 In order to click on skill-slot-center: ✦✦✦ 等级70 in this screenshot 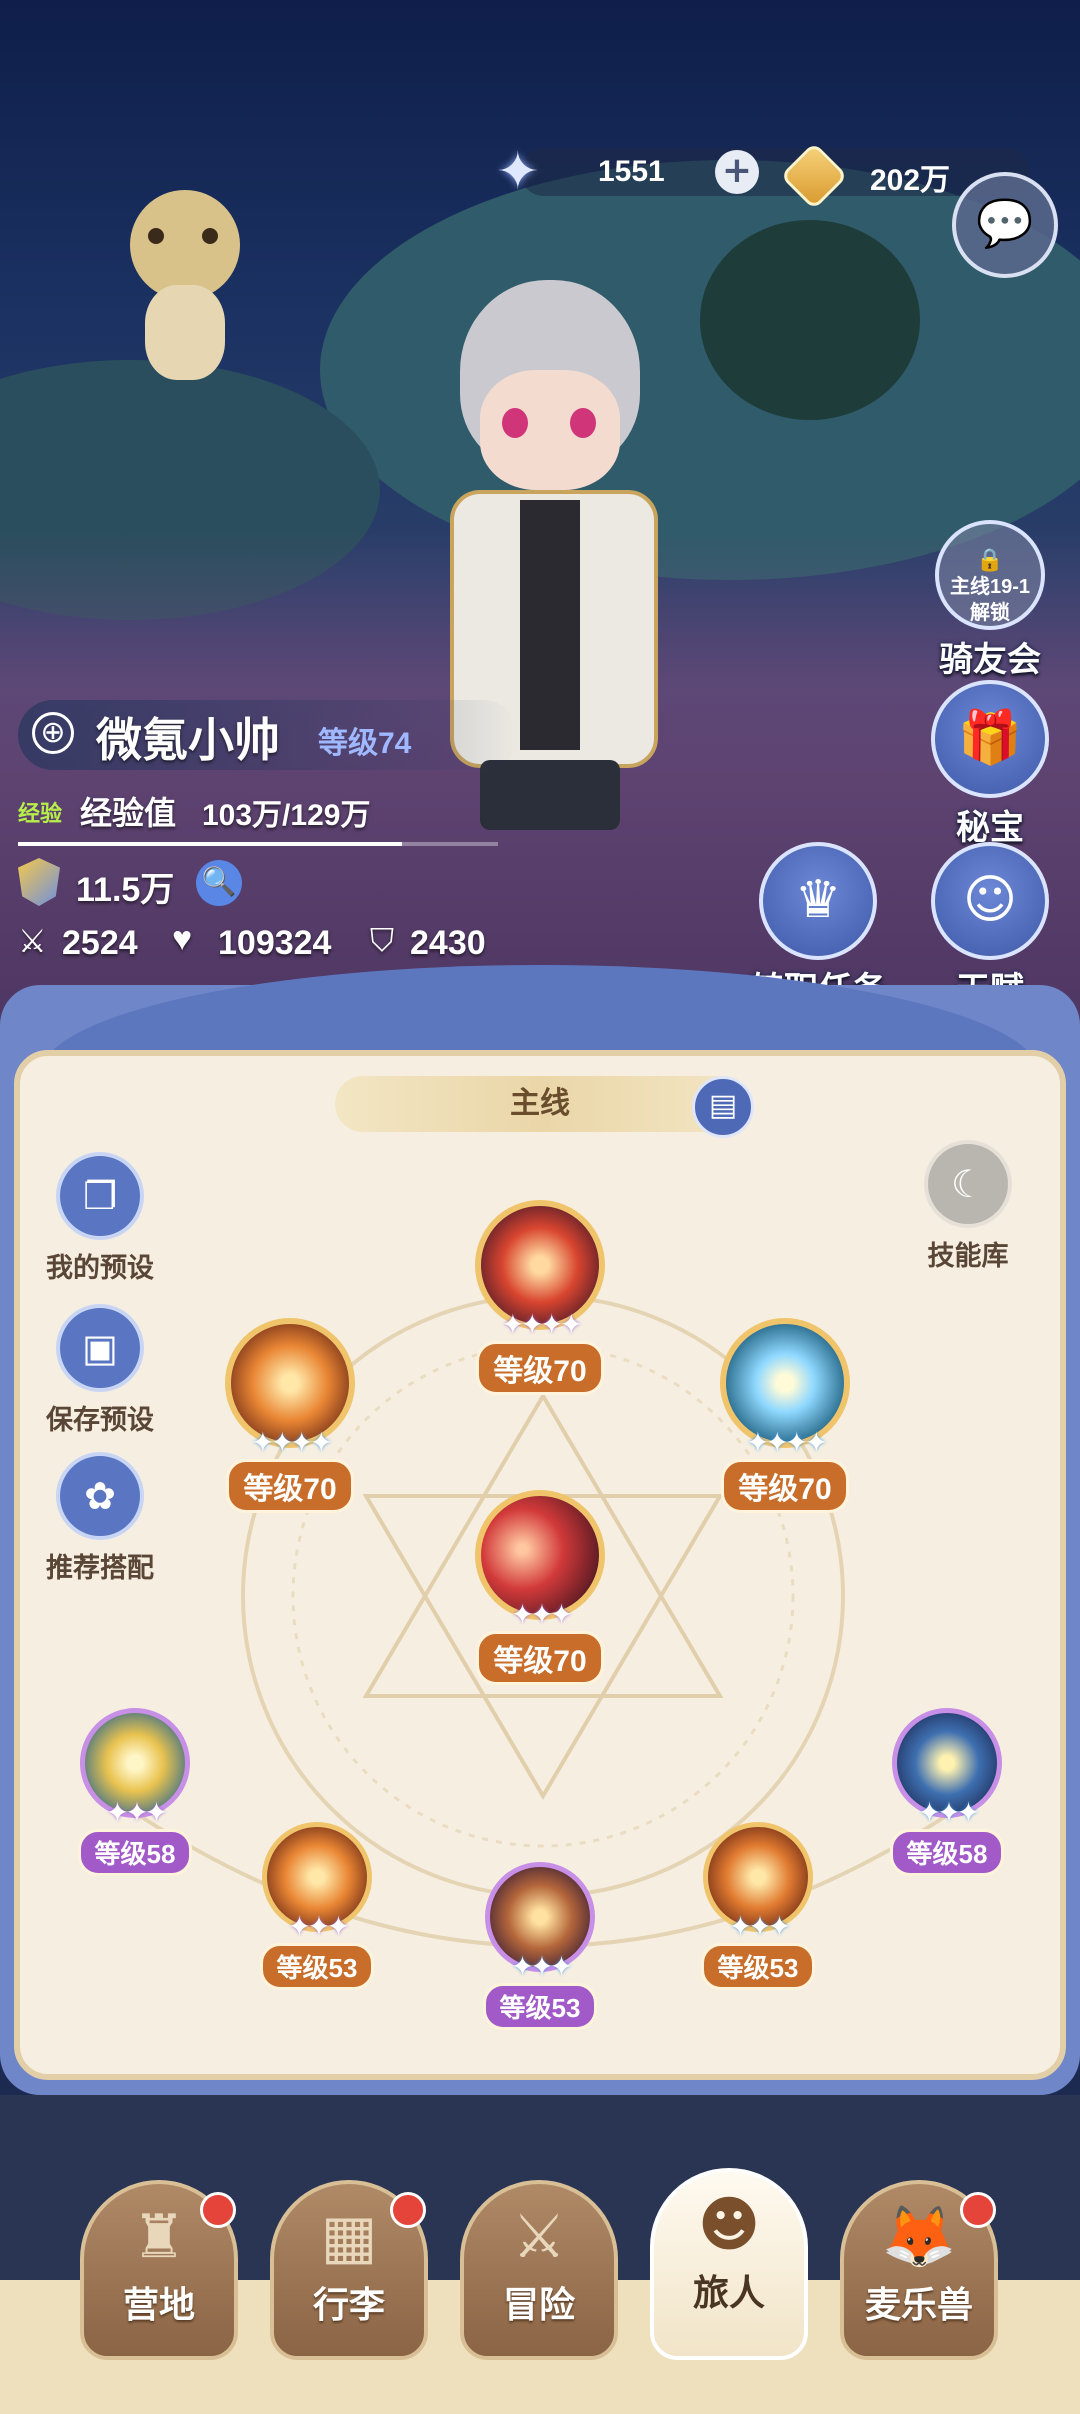, I will do `click(540, 1587)`.